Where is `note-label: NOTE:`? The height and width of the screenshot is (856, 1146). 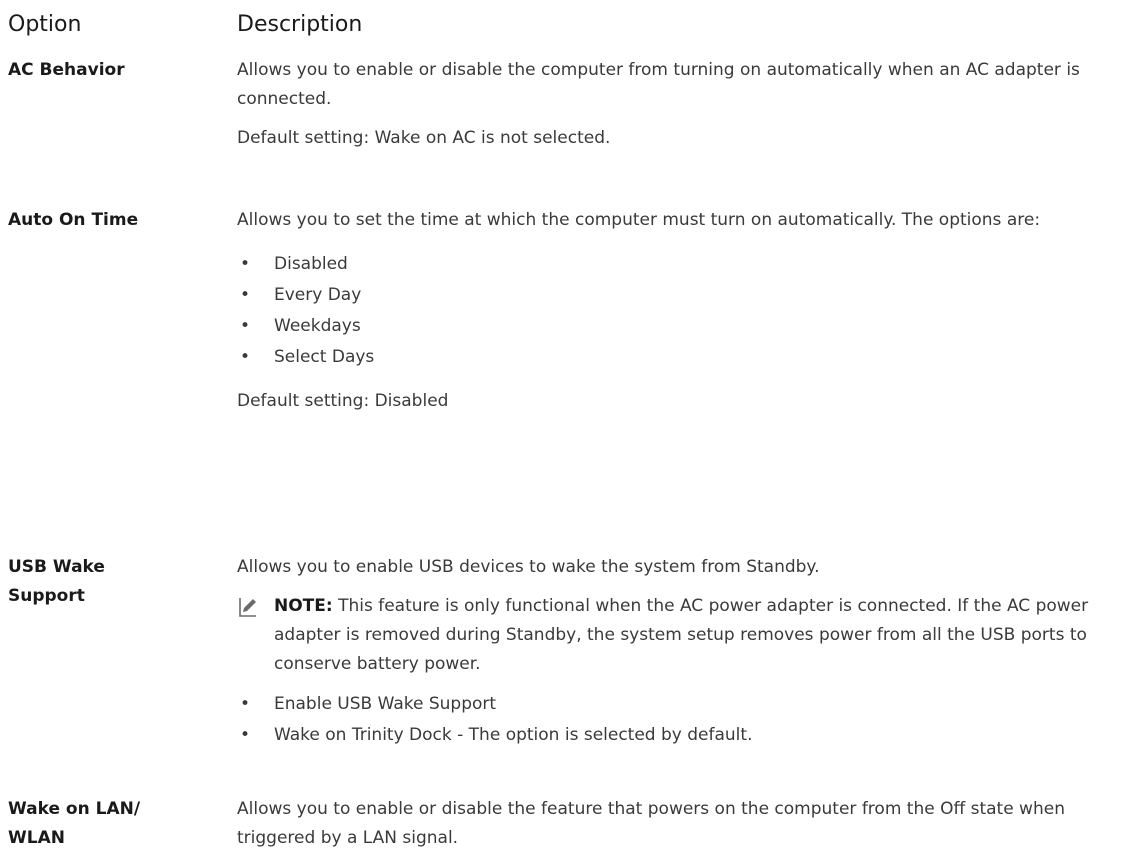 note-label: NOTE: is located at coordinates (303, 606).